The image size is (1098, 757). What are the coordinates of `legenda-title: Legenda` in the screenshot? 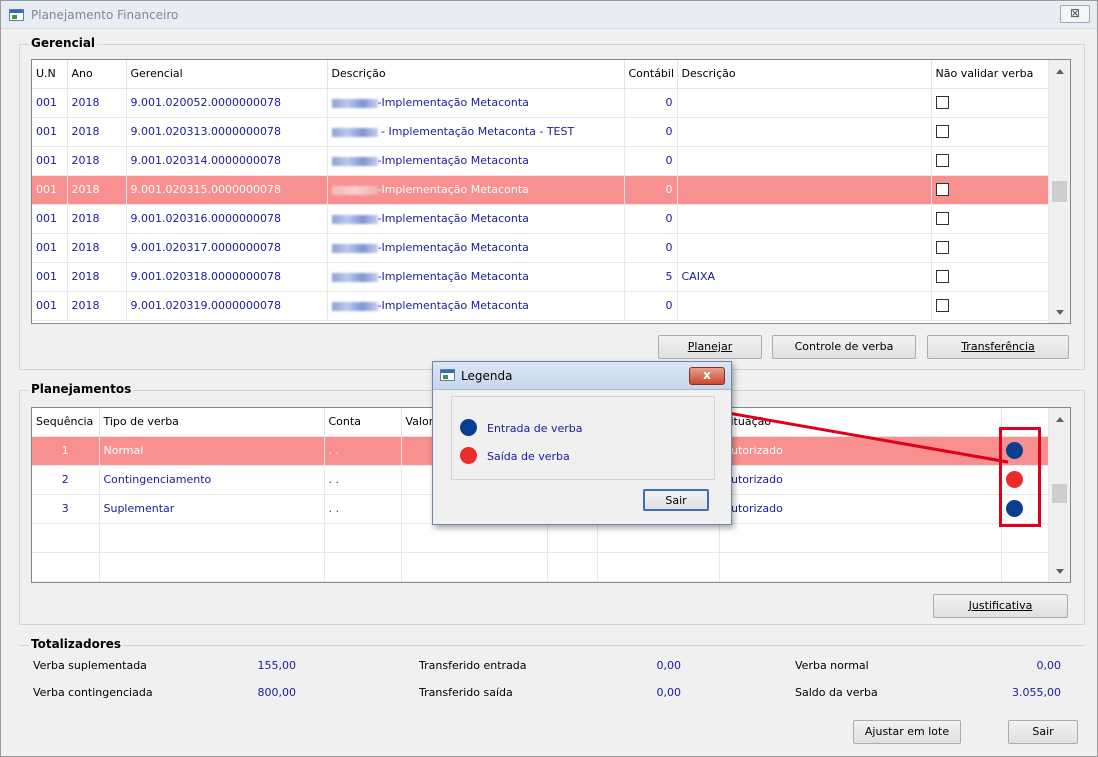 It's located at (487, 376).